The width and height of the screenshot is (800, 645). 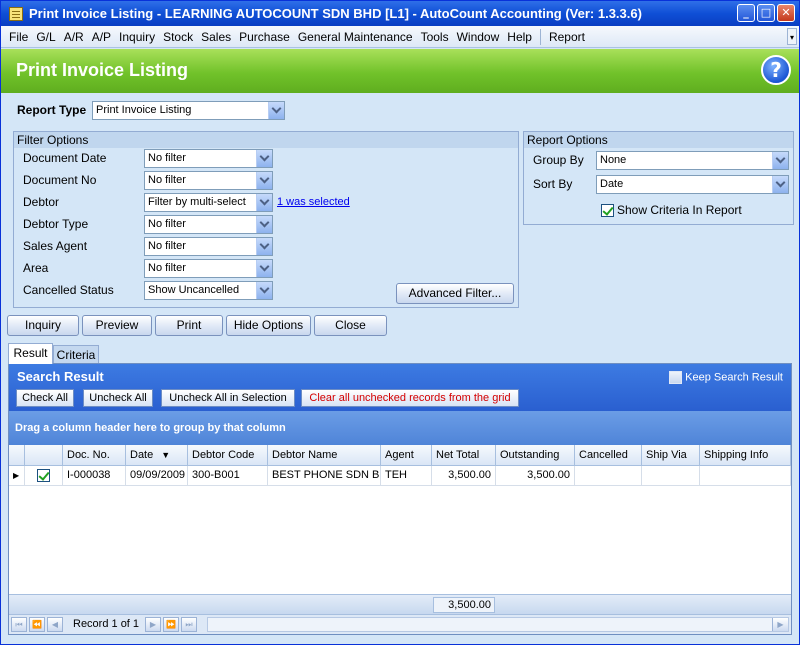 I want to click on column-header-doc-no: Doc. No., so click(x=94, y=455).